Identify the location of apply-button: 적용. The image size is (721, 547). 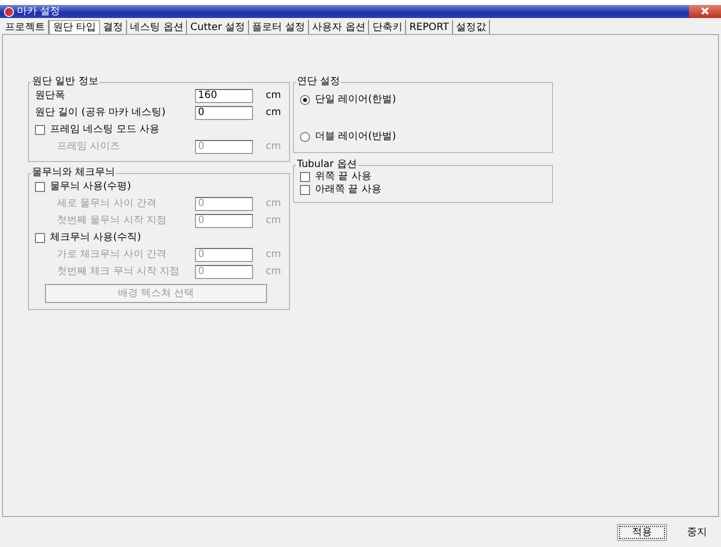
(642, 532).